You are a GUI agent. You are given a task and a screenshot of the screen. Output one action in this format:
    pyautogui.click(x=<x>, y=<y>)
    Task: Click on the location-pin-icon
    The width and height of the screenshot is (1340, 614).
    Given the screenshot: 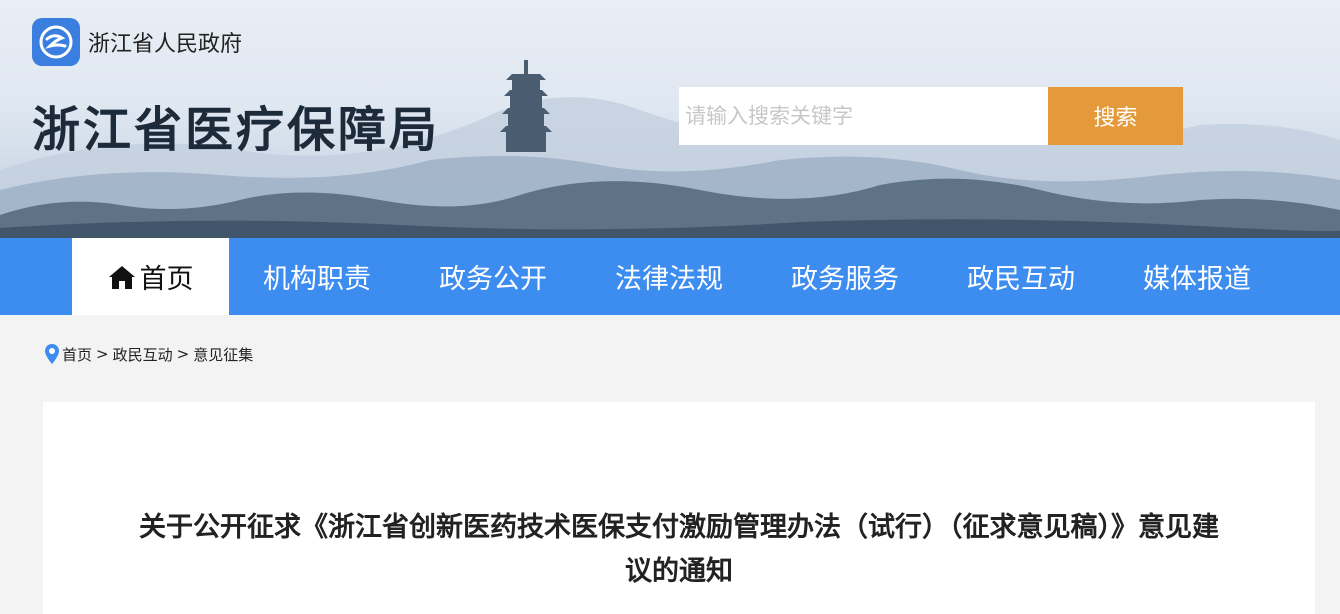 What is the action you would take?
    pyautogui.click(x=52, y=354)
    